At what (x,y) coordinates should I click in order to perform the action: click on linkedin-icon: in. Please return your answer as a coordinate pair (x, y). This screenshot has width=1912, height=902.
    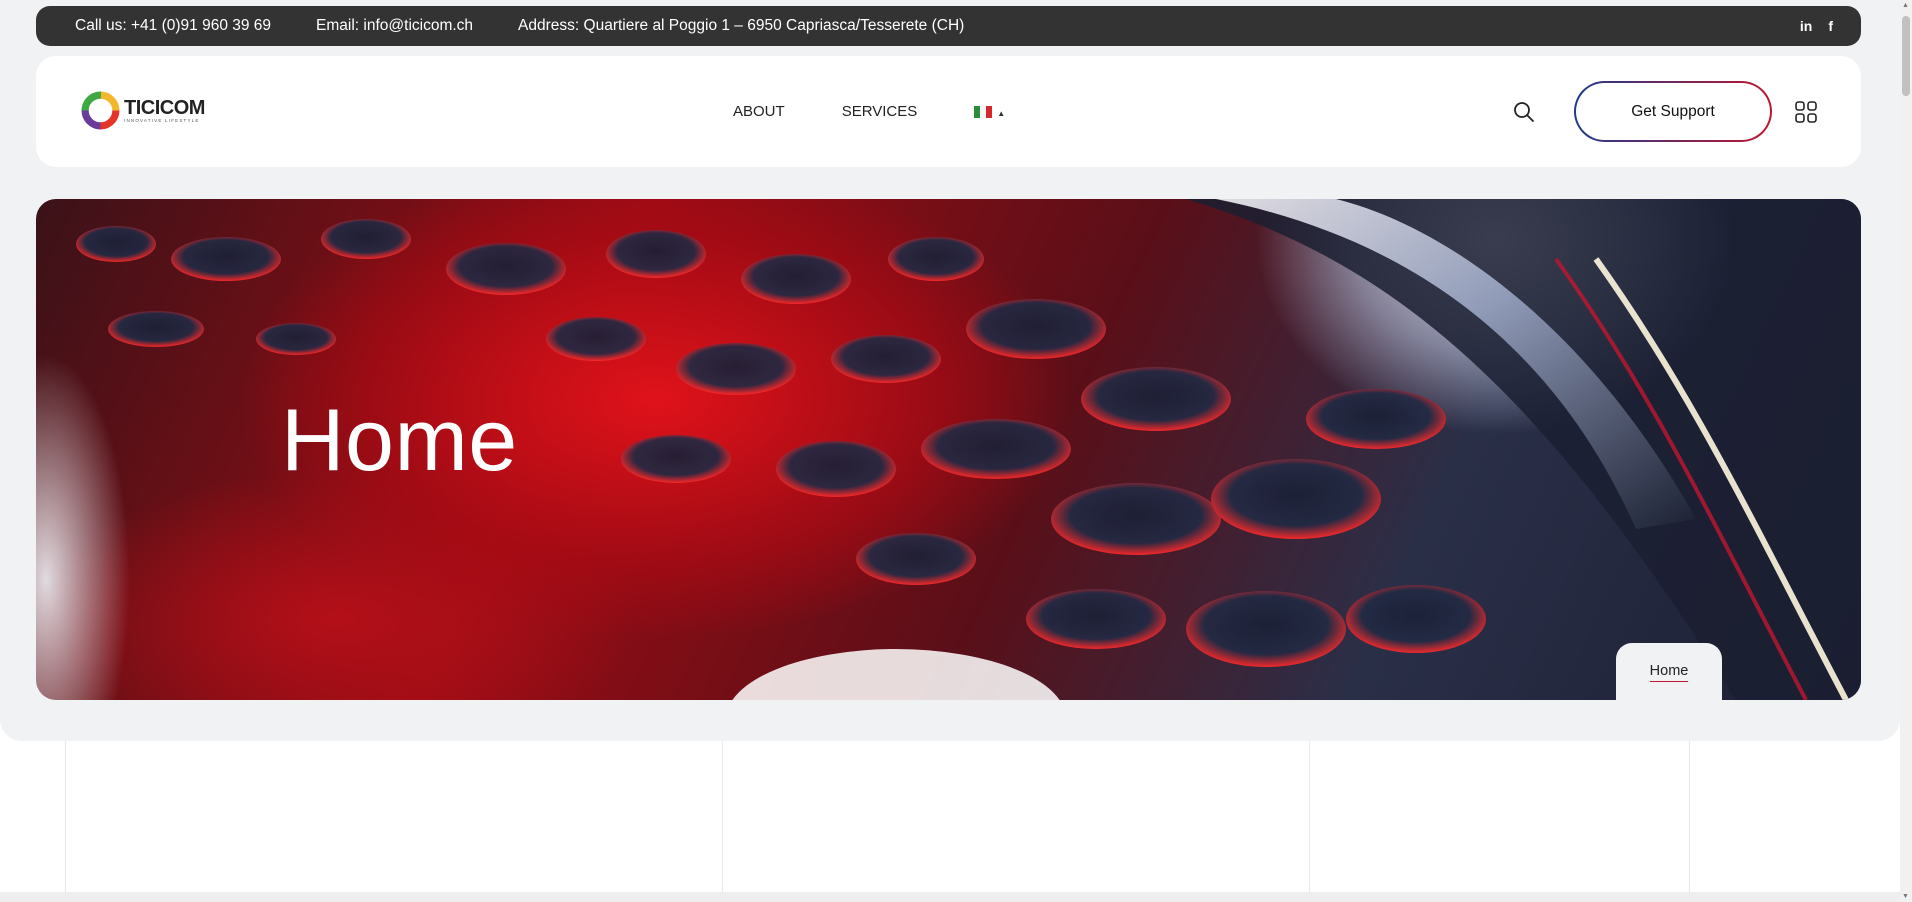
    Looking at the image, I should click on (1806, 26).